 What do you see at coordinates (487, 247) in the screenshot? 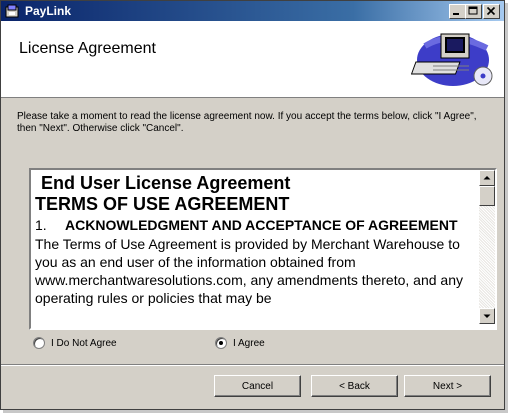
I see `license-scrollbar` at bounding box center [487, 247].